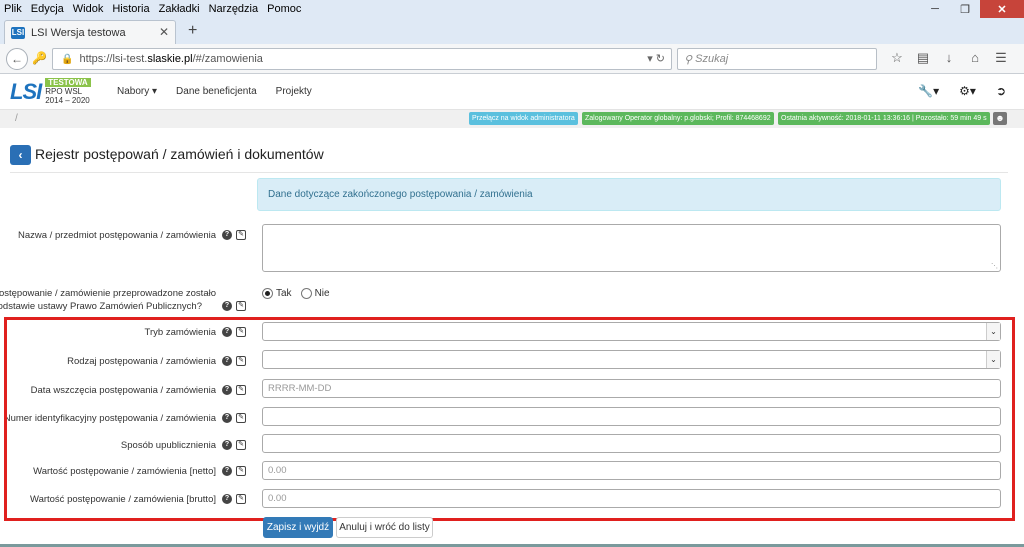  Describe the element at coordinates (64, 91) in the screenshot. I see `logo-line1: RPO WSL` at that location.